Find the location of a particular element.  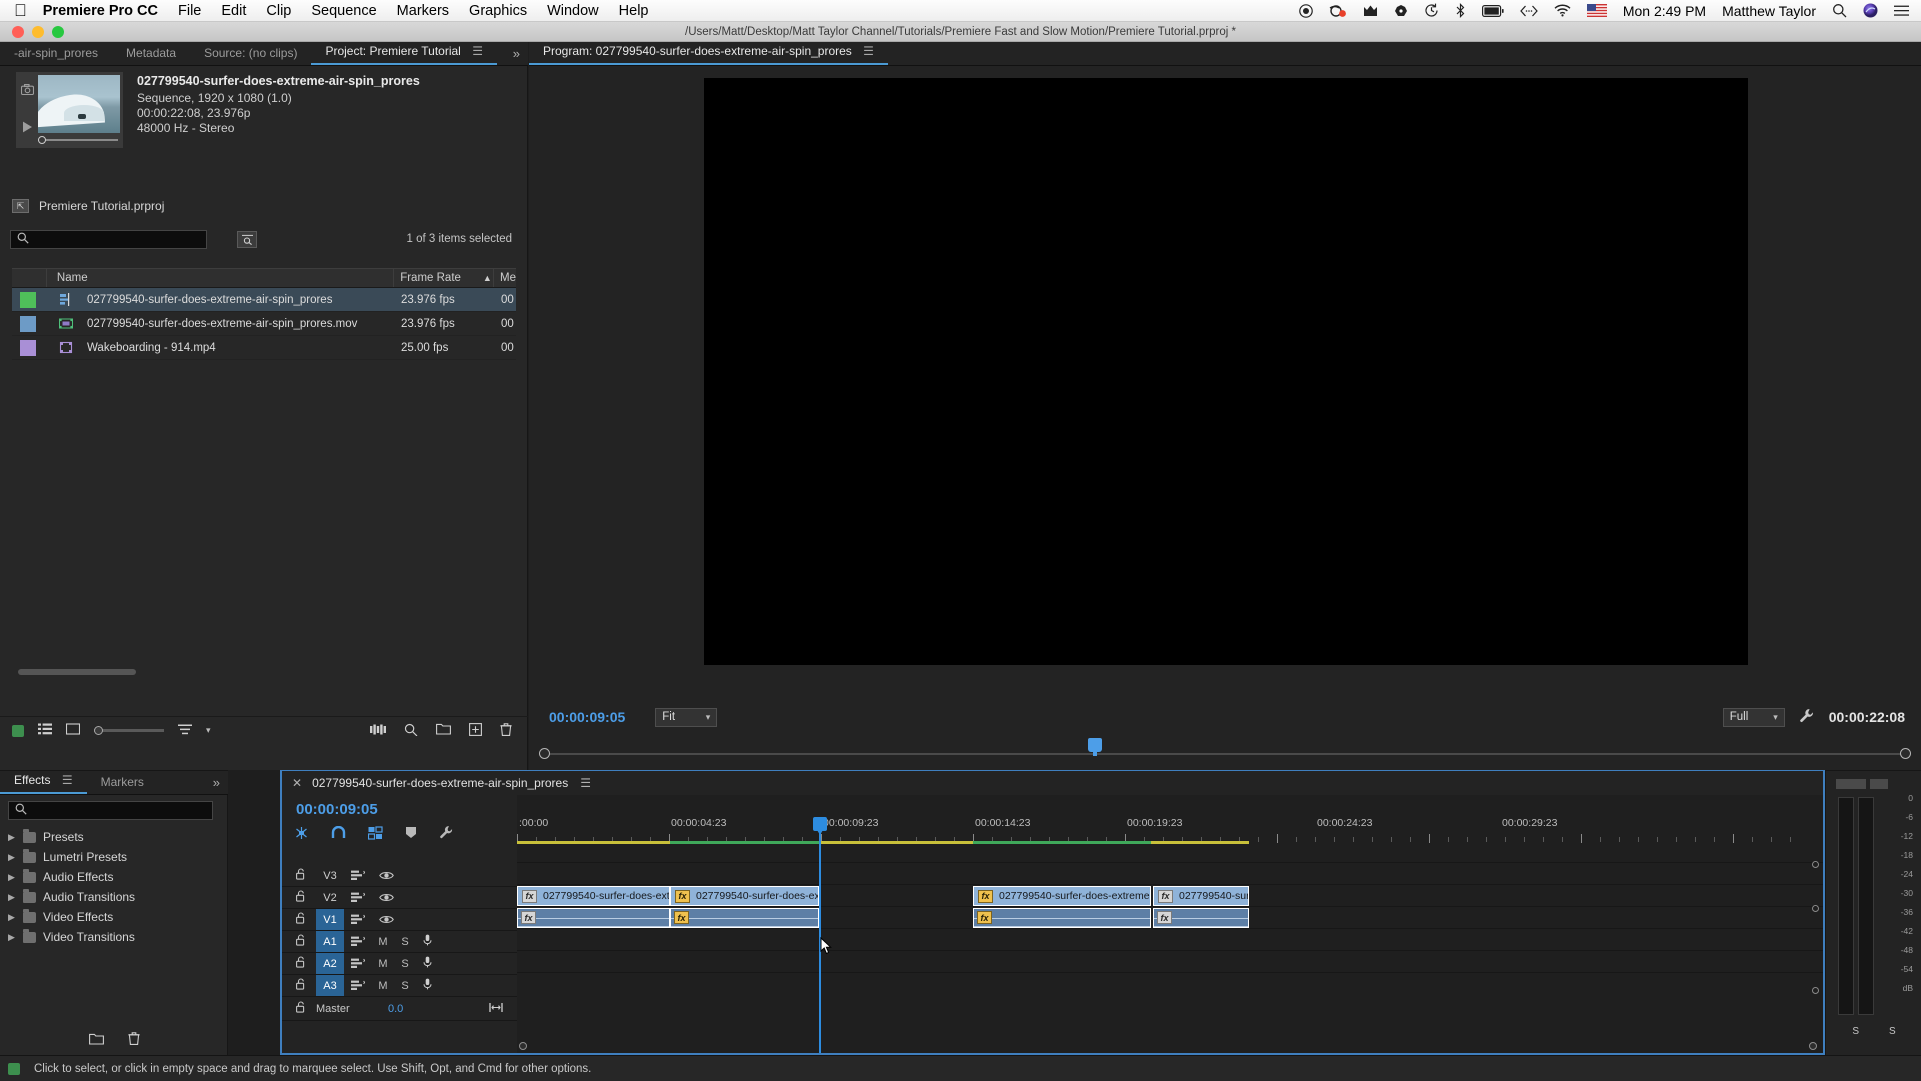

time-machine-icon is located at coordinates (1431, 10).